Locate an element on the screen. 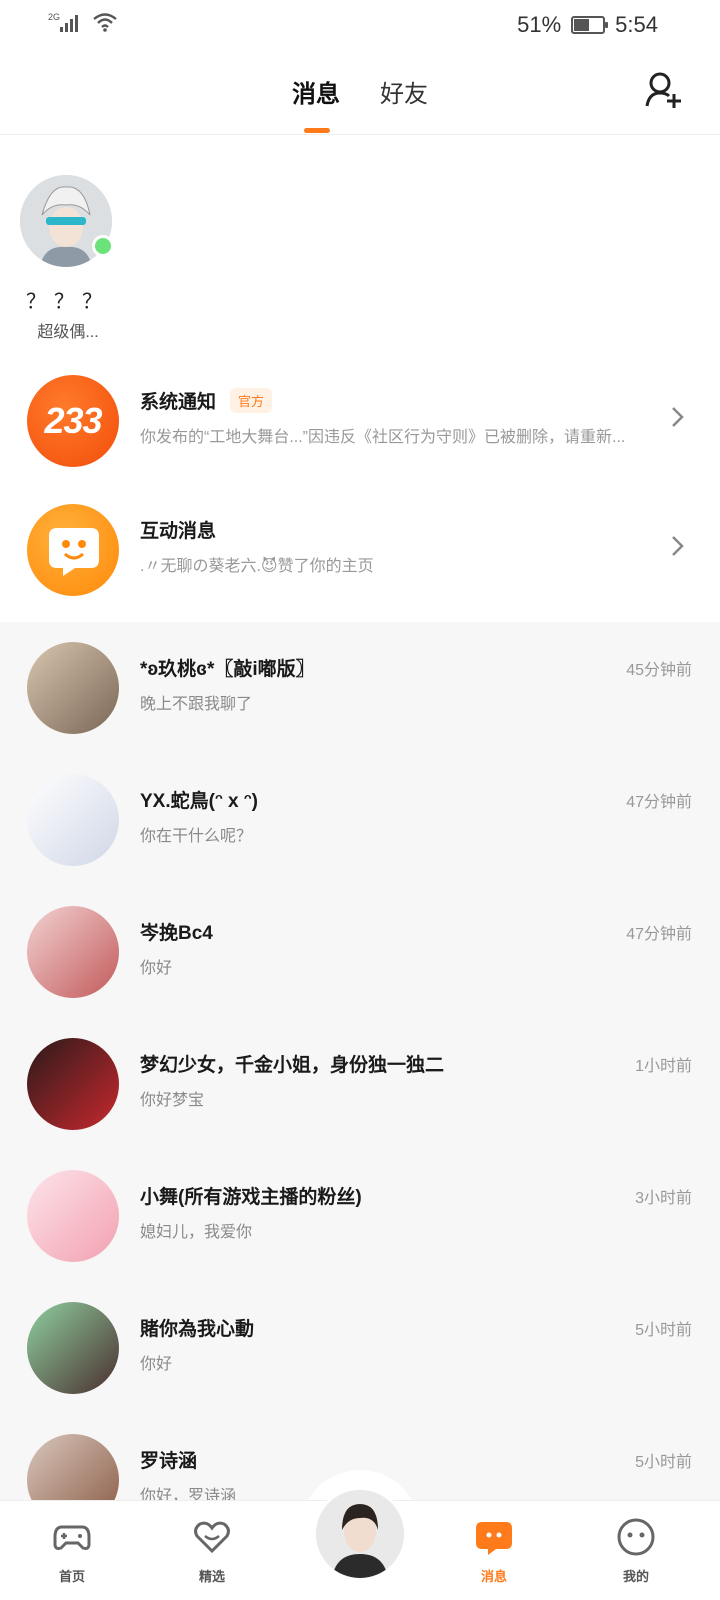  battery-icon is located at coordinates (590, 25).